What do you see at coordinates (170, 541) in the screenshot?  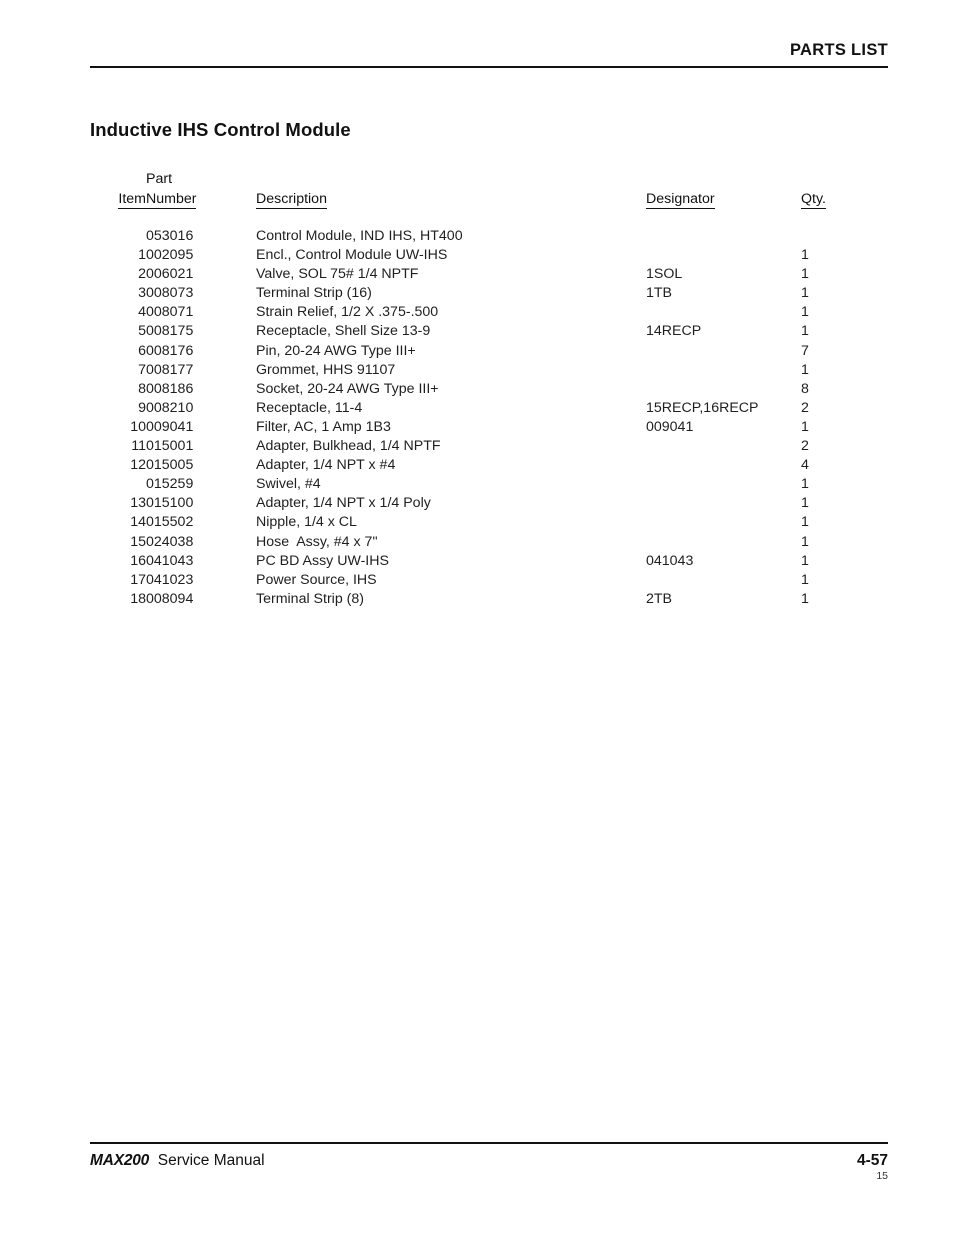 I see `cell-part: 024038` at bounding box center [170, 541].